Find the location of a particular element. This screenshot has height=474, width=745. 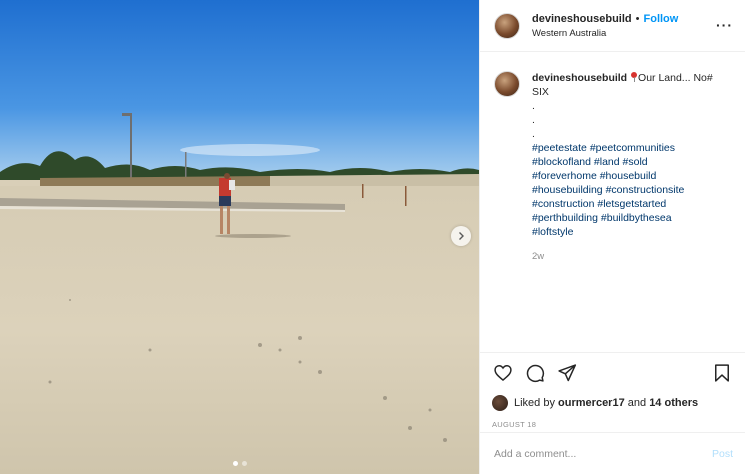

hashtag-link: #sold is located at coordinates (635, 162).